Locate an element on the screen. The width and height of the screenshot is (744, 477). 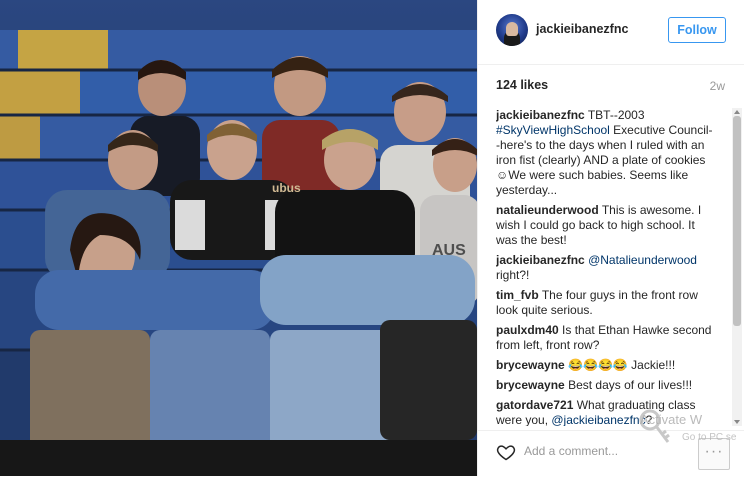
comment-text: 😂😂😂😂 Jackie!!! is located at coordinates (622, 365).